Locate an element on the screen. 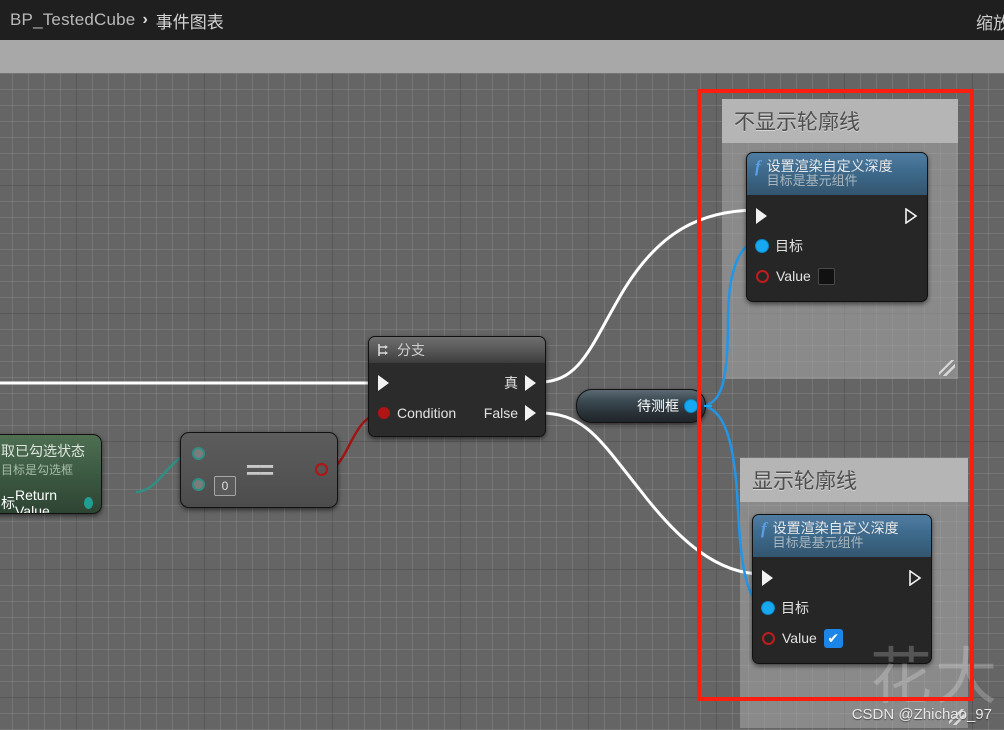 Image resolution: width=1004 pixels, height=730 pixels. pin-label-true: 真 is located at coordinates (511, 383).